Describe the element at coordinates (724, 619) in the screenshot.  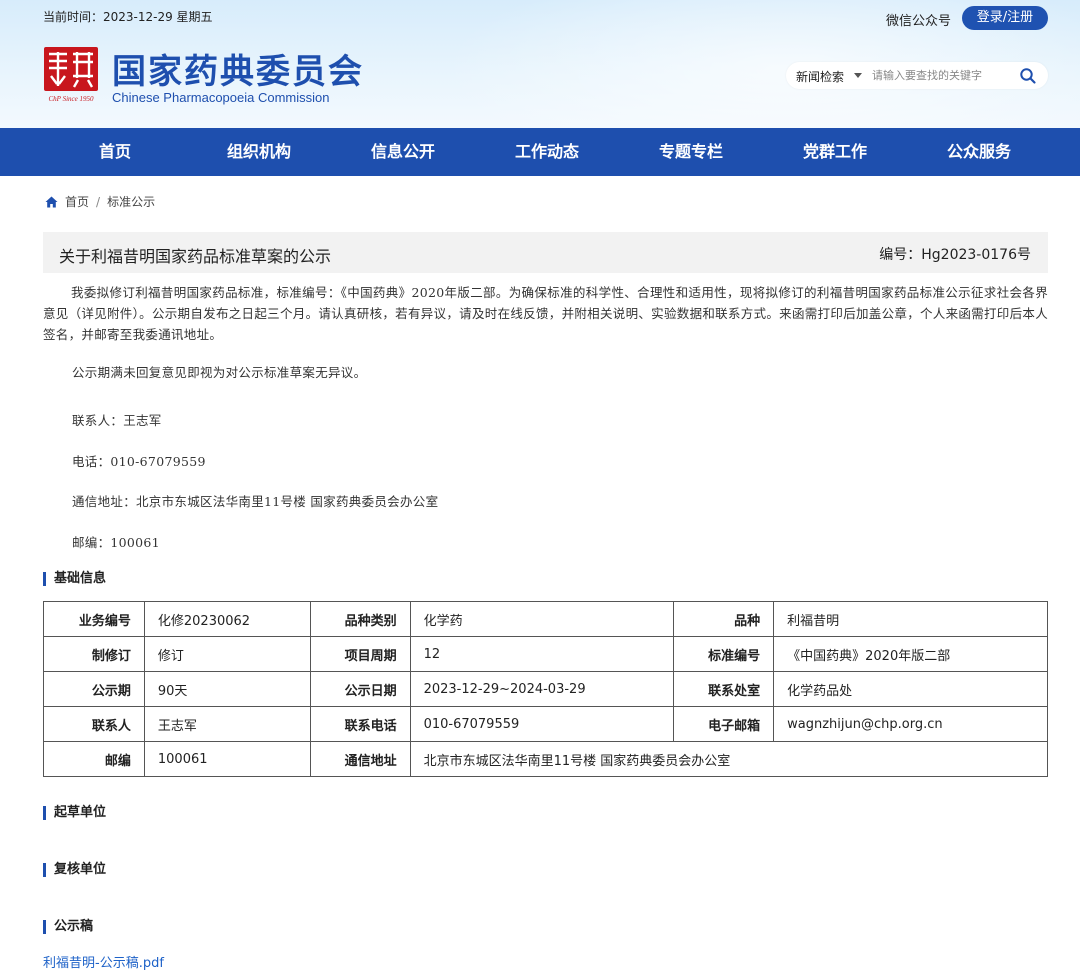
I see `table-cell-label: 品种` at that location.